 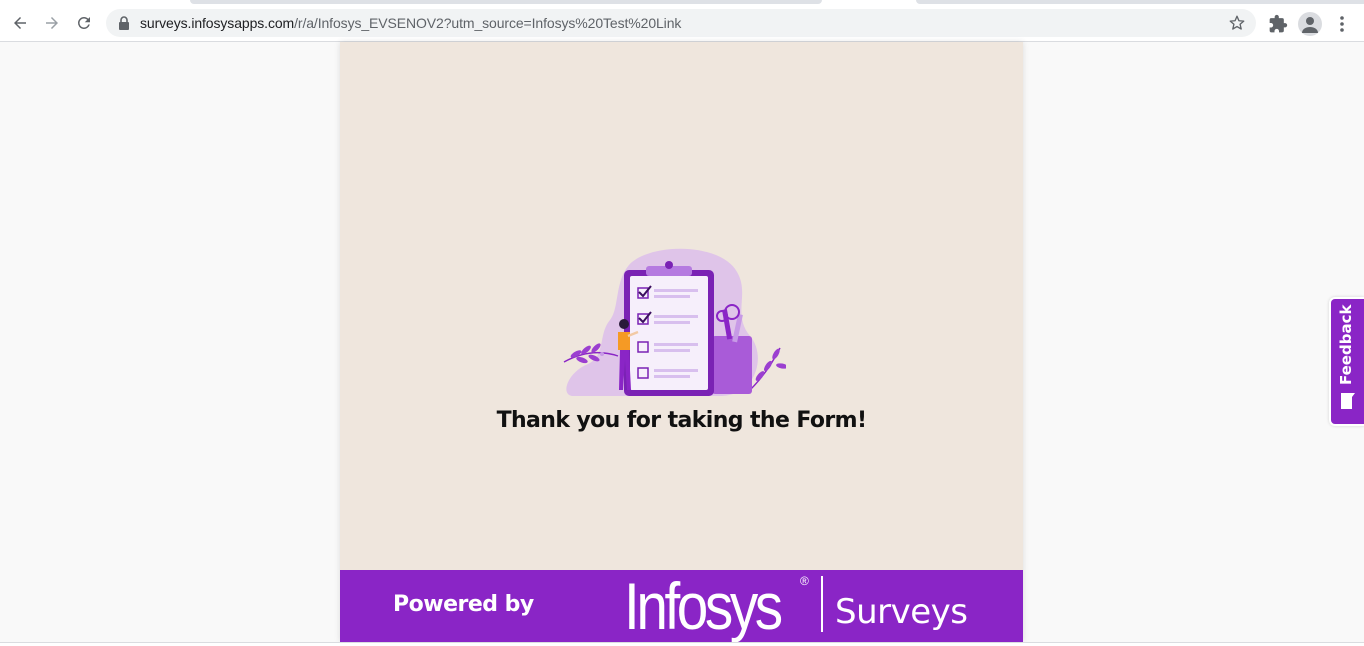 What do you see at coordinates (703, 605) in the screenshot?
I see `logo-brand-text: Infosys` at bounding box center [703, 605].